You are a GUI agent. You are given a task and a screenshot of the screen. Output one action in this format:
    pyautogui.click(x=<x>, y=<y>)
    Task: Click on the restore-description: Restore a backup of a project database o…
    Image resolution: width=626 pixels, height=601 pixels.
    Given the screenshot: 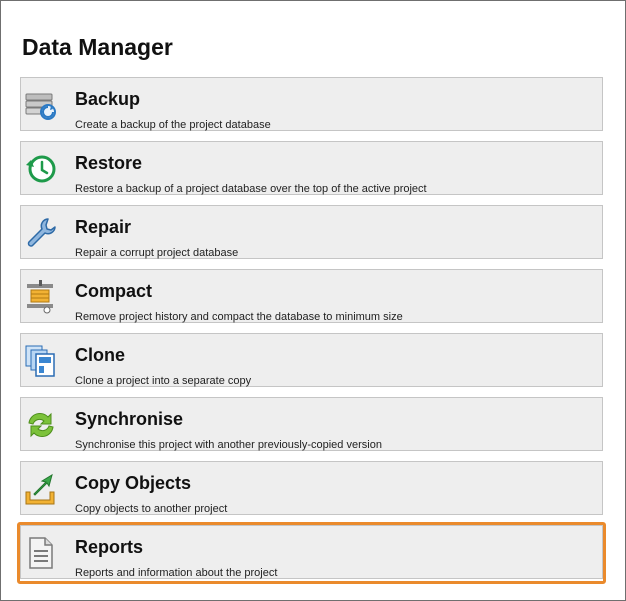 What is the action you would take?
    pyautogui.click(x=251, y=189)
    